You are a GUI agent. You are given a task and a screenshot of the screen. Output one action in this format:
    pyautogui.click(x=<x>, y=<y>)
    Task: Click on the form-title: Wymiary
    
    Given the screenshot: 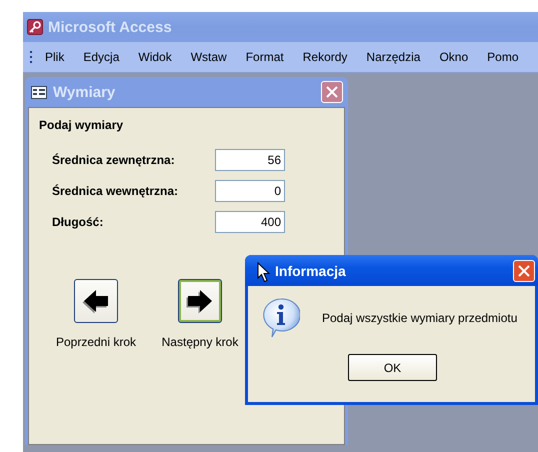 What is the action you would take?
    pyautogui.click(x=84, y=92)
    